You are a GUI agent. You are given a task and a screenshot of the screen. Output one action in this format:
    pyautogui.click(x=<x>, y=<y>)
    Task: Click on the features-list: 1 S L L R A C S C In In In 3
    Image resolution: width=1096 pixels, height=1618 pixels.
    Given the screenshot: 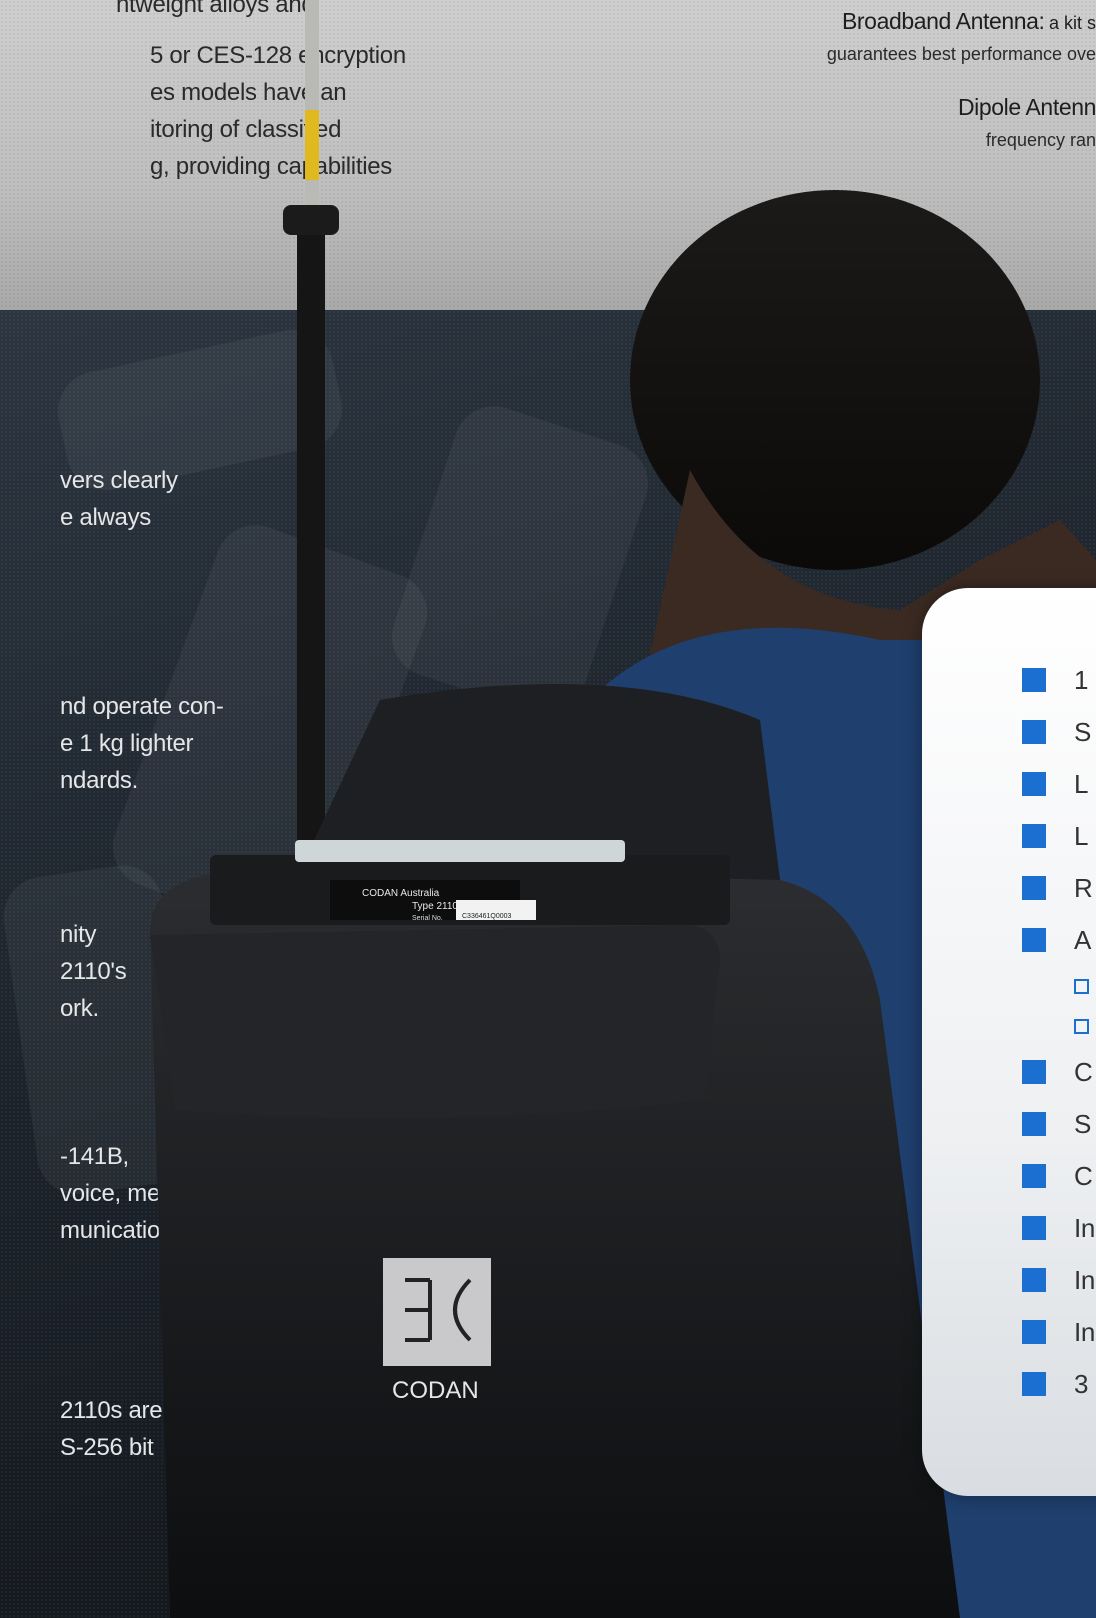 What is the action you would take?
    pyautogui.click(x=1059, y=1032)
    